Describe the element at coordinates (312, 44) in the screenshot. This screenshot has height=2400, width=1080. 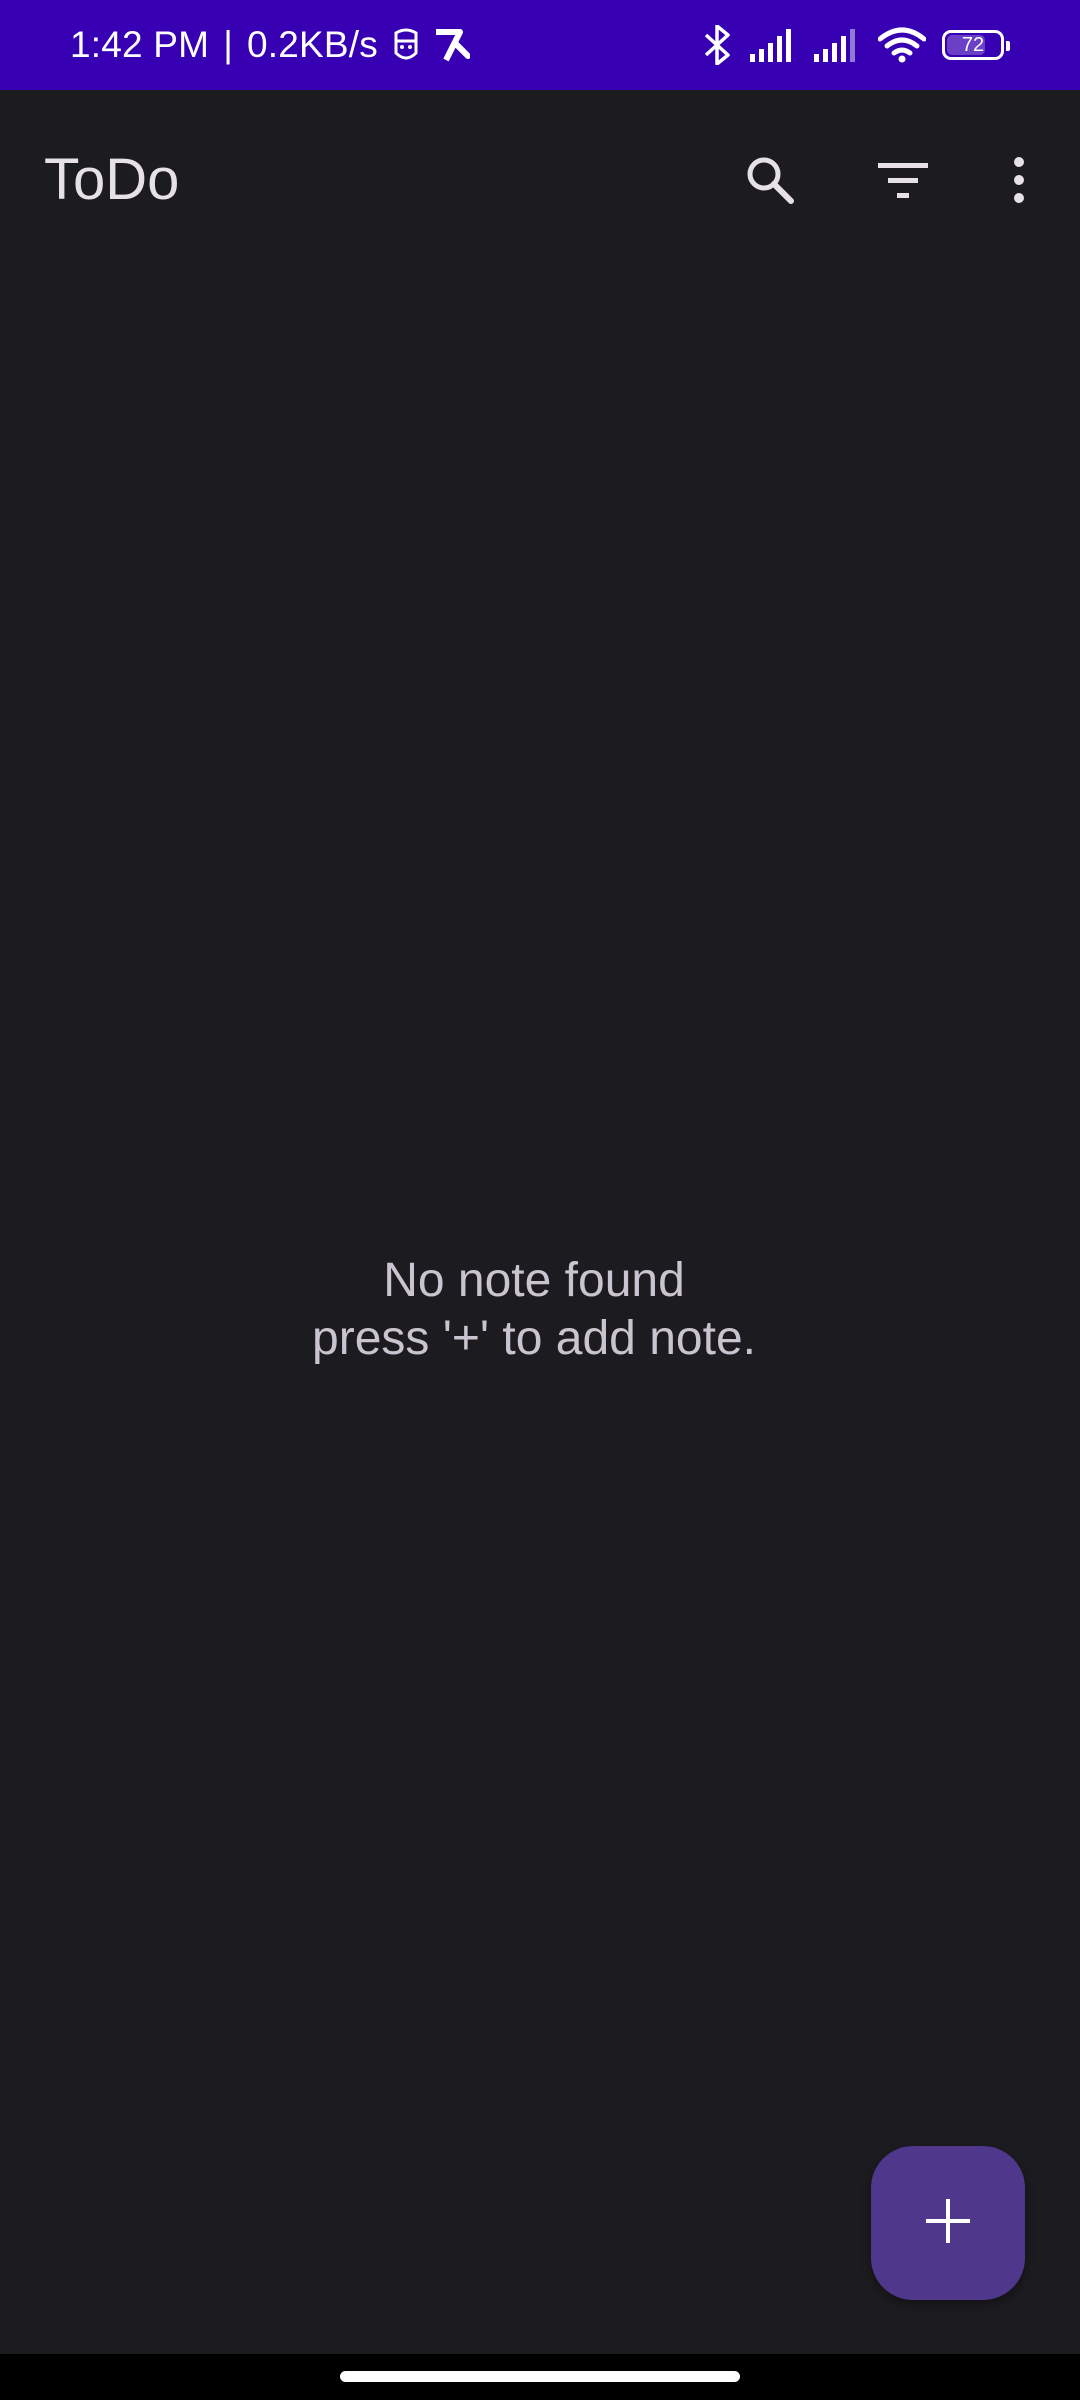
I see `status-network-speed: 0.2KB/s` at that location.